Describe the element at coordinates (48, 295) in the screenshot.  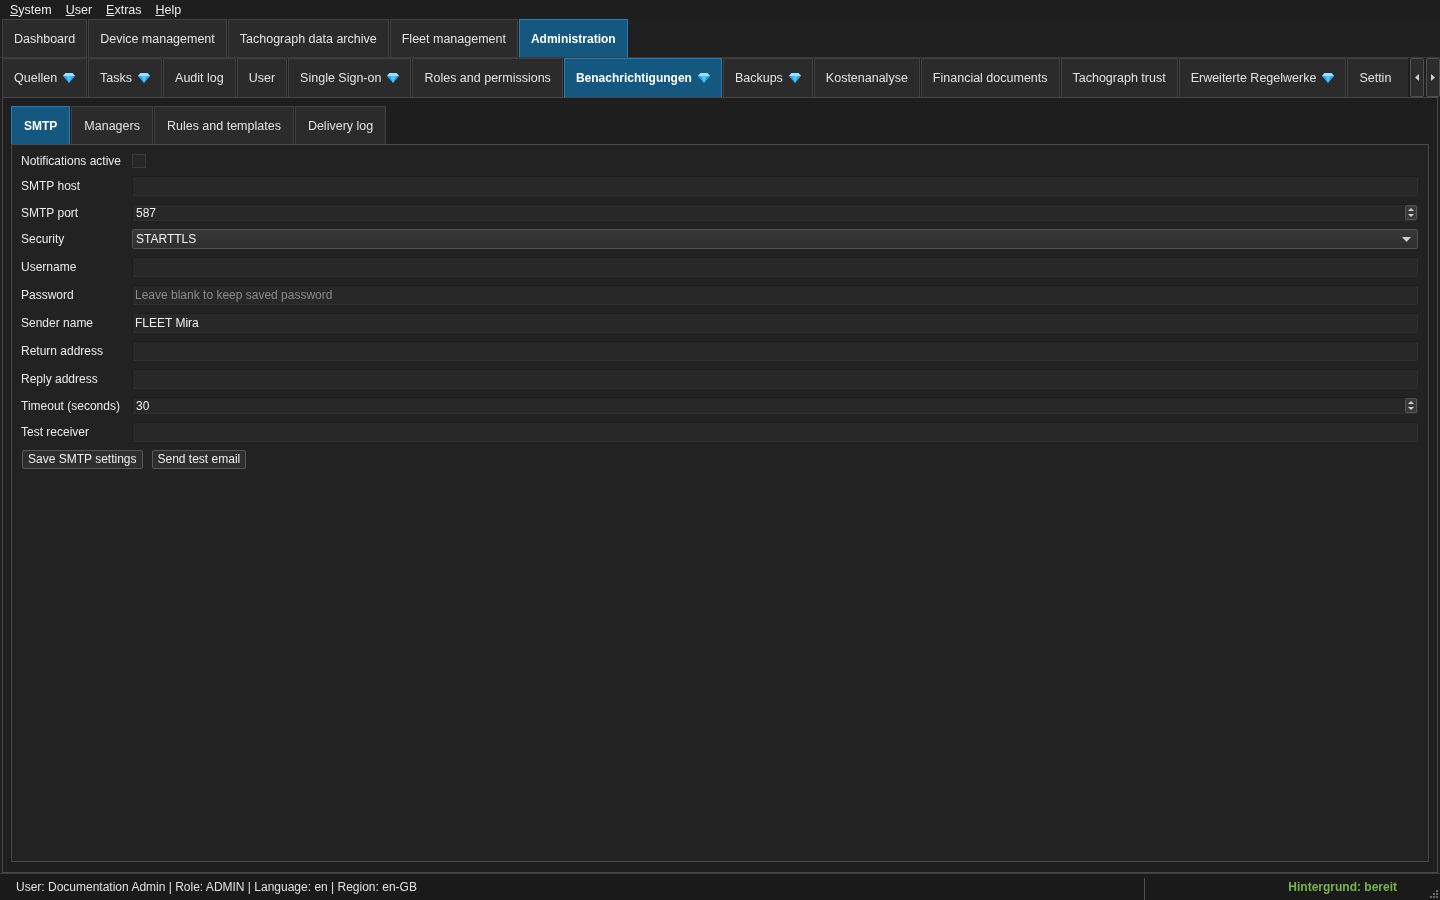
I see `field-label: Password` at that location.